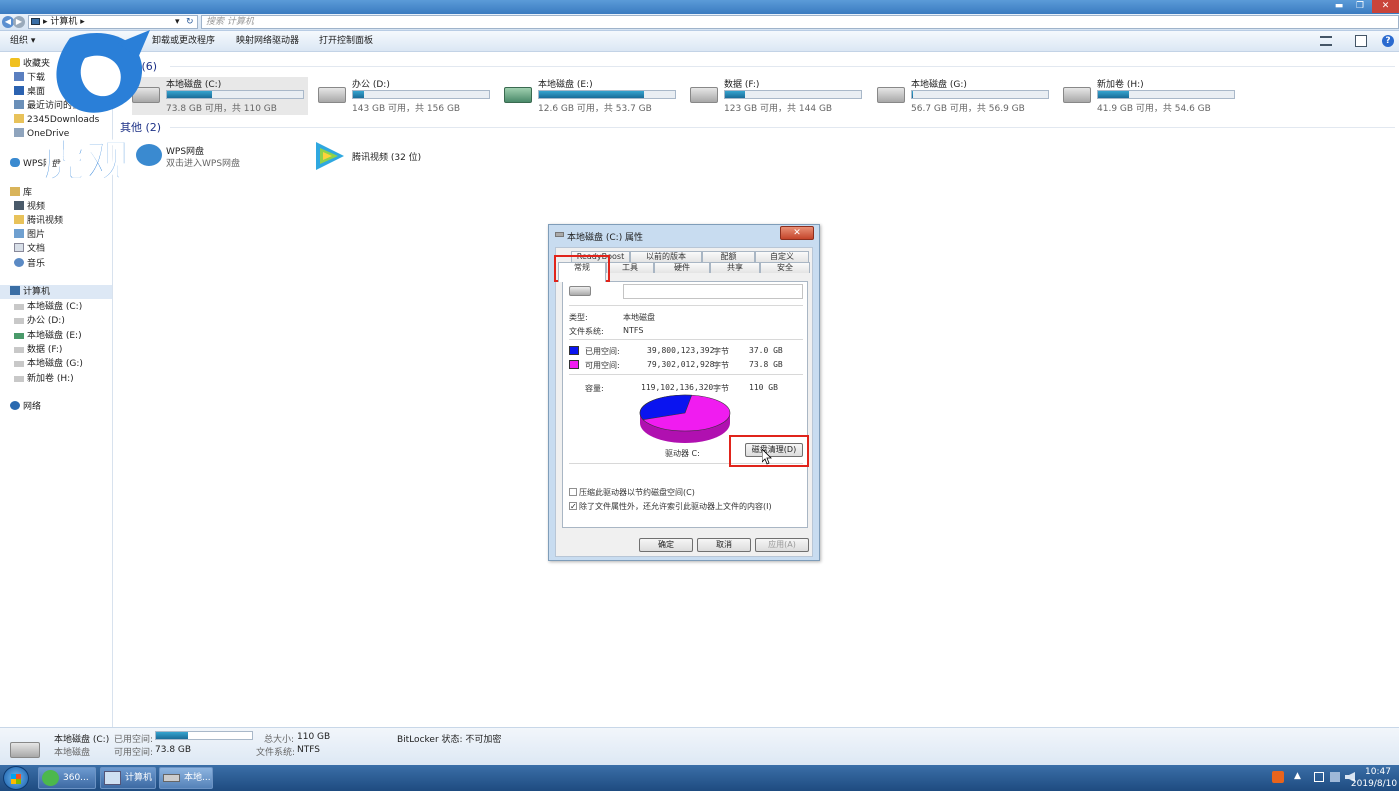 This screenshot has width=1399, height=791. I want to click on drive-tile-g: 本地磁盘 (G:) 56.7 GB 可用，共 56.9 GB, so click(967, 96).